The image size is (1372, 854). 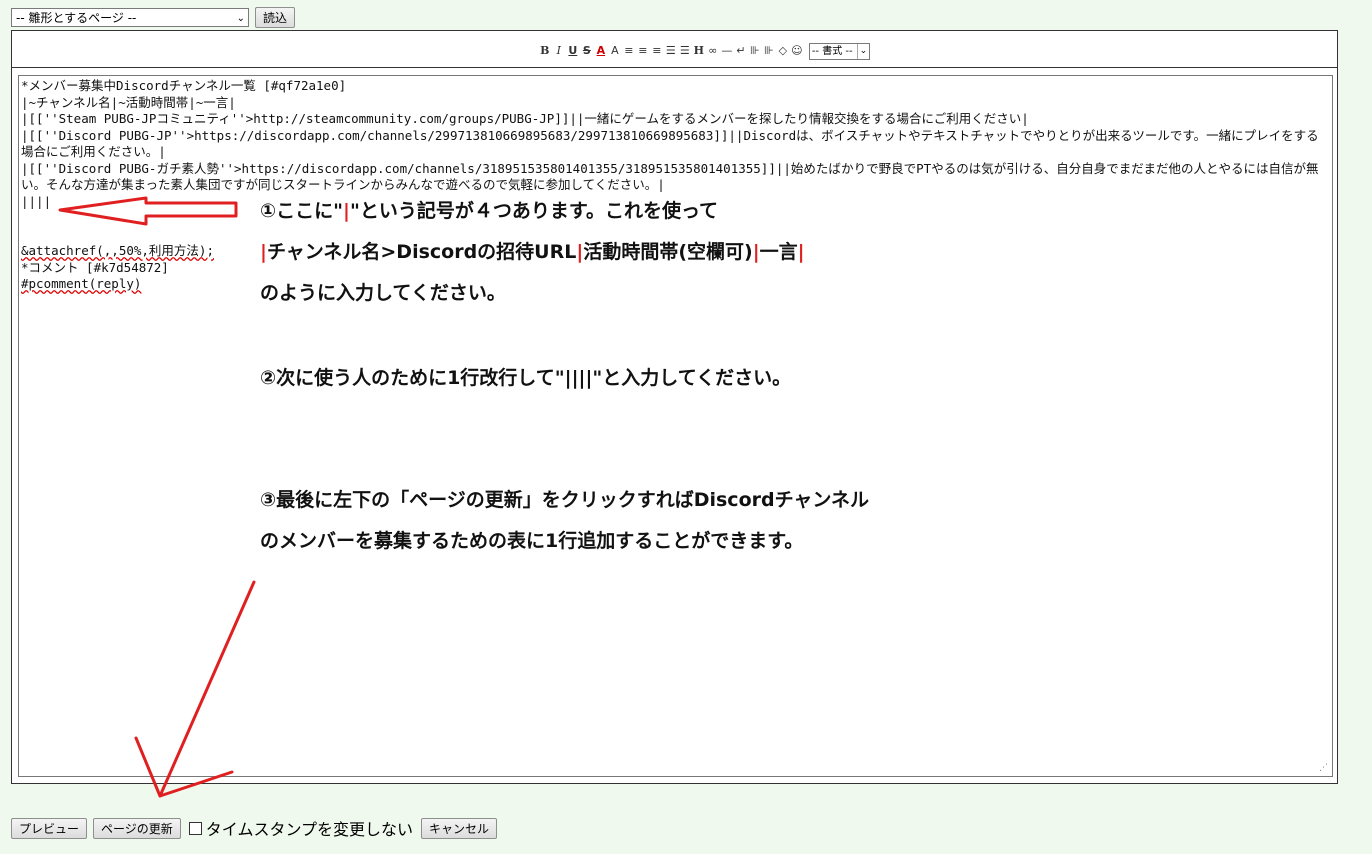 What do you see at coordinates (587, 51) in the screenshot?
I see `strikethrough-icon: S` at bounding box center [587, 51].